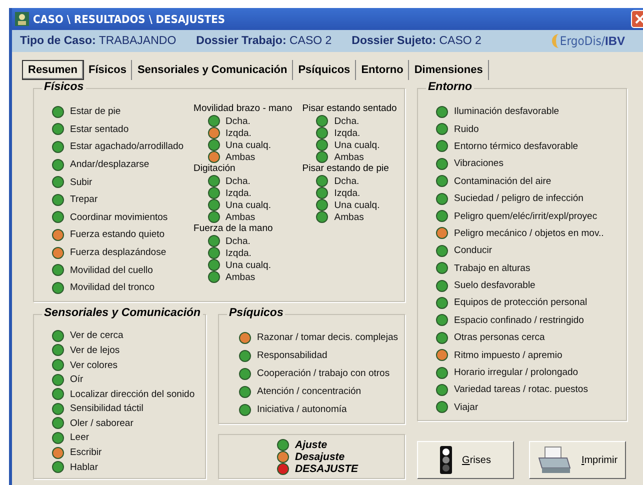 Image resolution: width=643 pixels, height=485 pixels. I want to click on item-label: Movilidad del cuello, so click(111, 270).